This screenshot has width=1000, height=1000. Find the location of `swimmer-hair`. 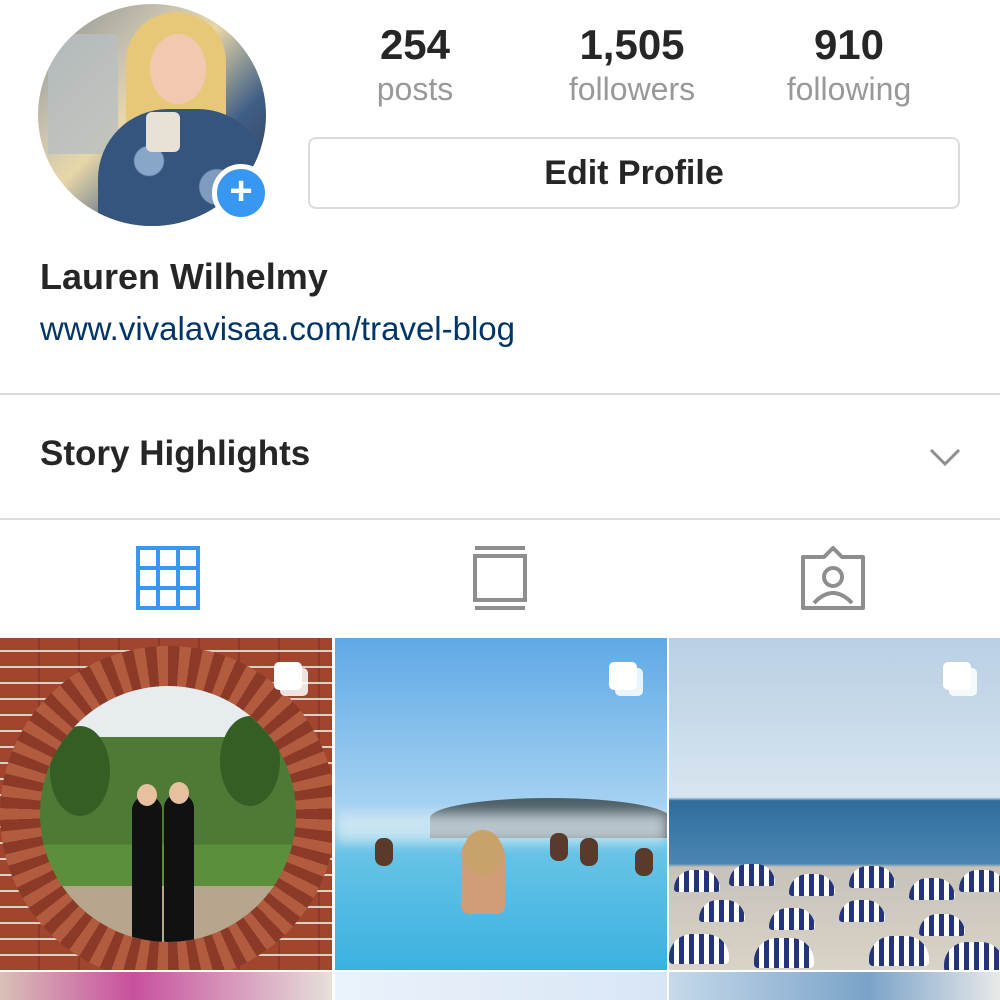

swimmer-hair is located at coordinates (483, 853).